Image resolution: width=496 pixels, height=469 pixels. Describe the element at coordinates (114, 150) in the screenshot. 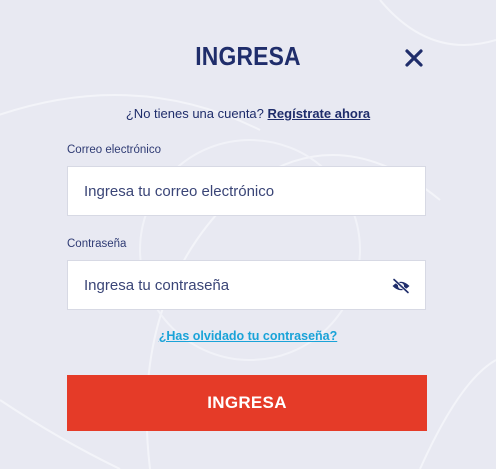

I see `email-label: Correo electrónico` at that location.